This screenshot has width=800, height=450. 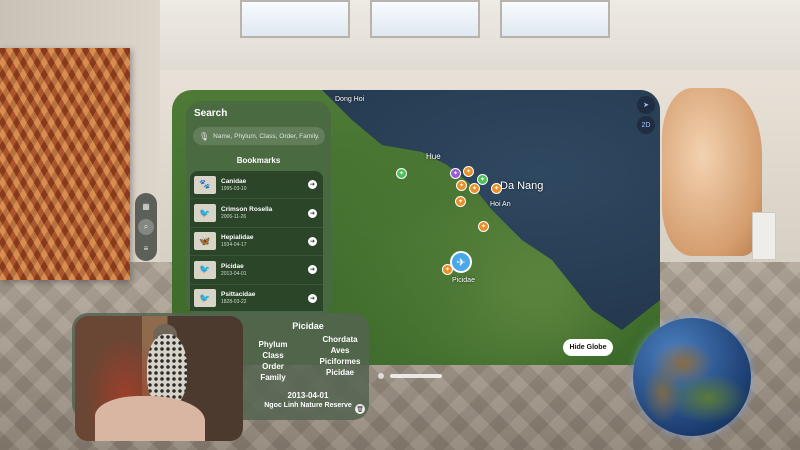 I want to click on bookmark-item: 🦋 Hepialidae 1934-04-17 ➔, so click(x=256, y=242).